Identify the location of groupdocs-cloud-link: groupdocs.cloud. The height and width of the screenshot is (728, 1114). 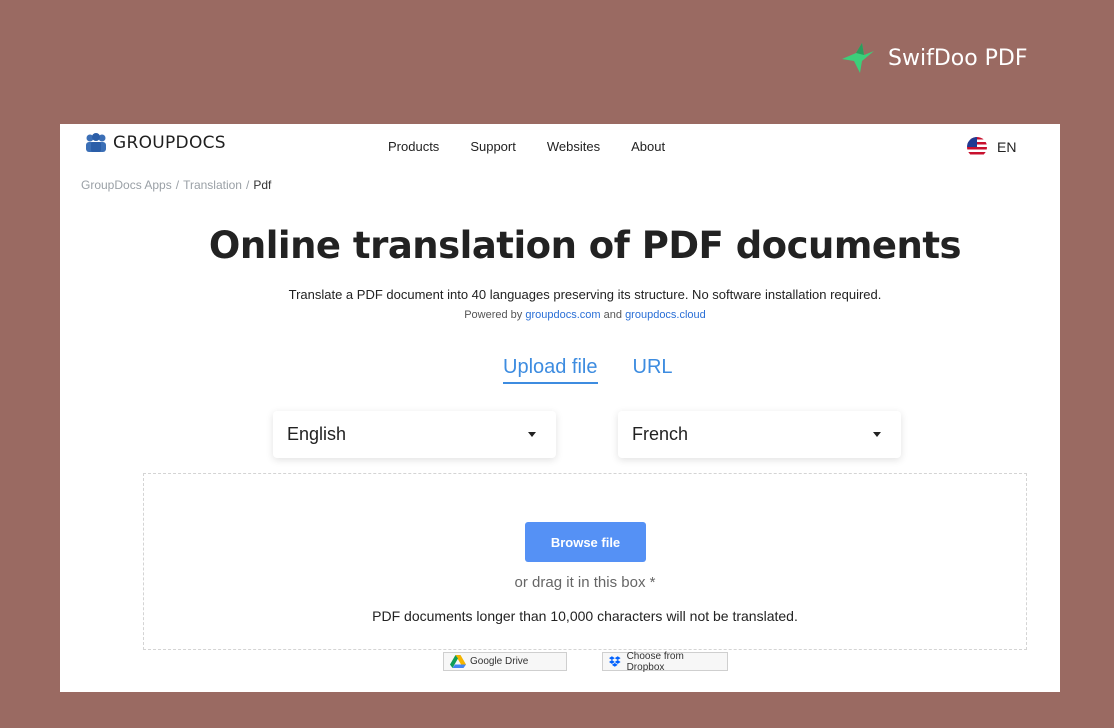
(665, 315).